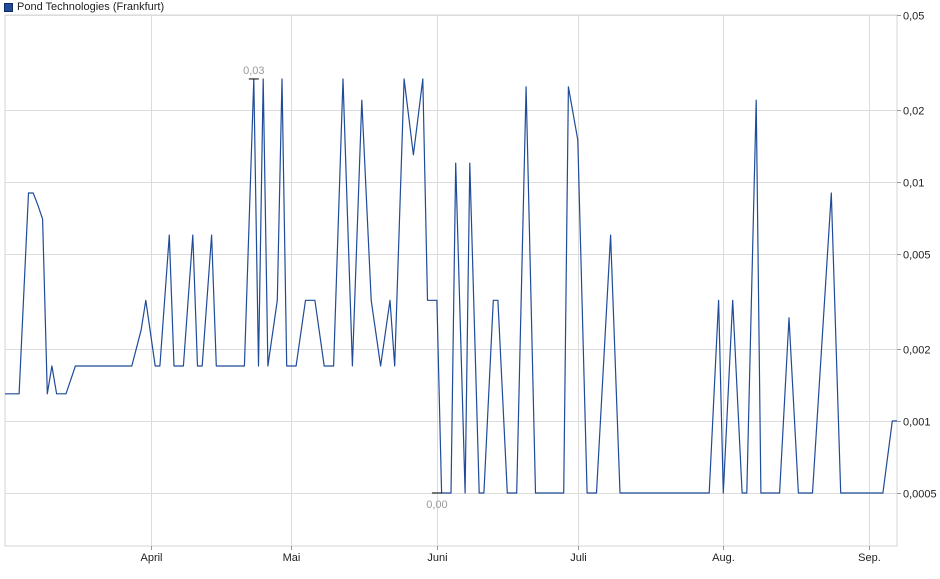 The height and width of the screenshot is (579, 940). Describe the element at coordinates (151, 558) in the screenshot. I see `x-tick-label: April` at that location.